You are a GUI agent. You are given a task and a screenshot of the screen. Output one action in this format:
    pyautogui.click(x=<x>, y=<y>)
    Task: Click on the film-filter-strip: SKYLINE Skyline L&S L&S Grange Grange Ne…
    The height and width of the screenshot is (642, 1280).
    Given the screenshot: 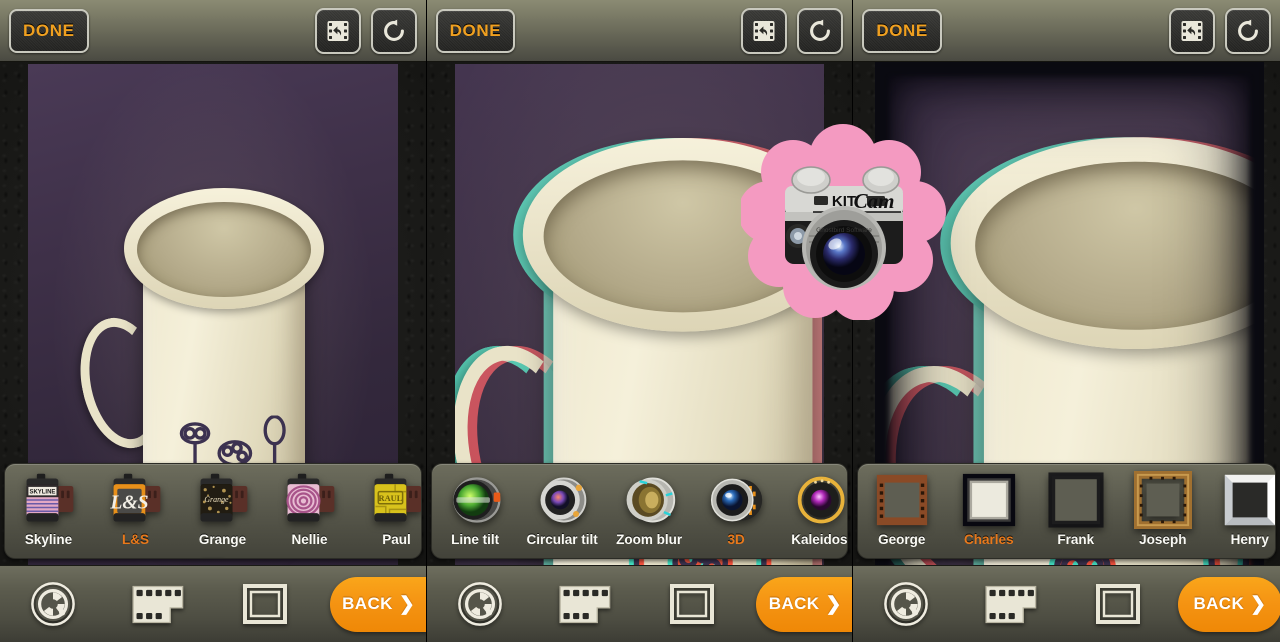 What is the action you would take?
    pyautogui.click(x=213, y=511)
    